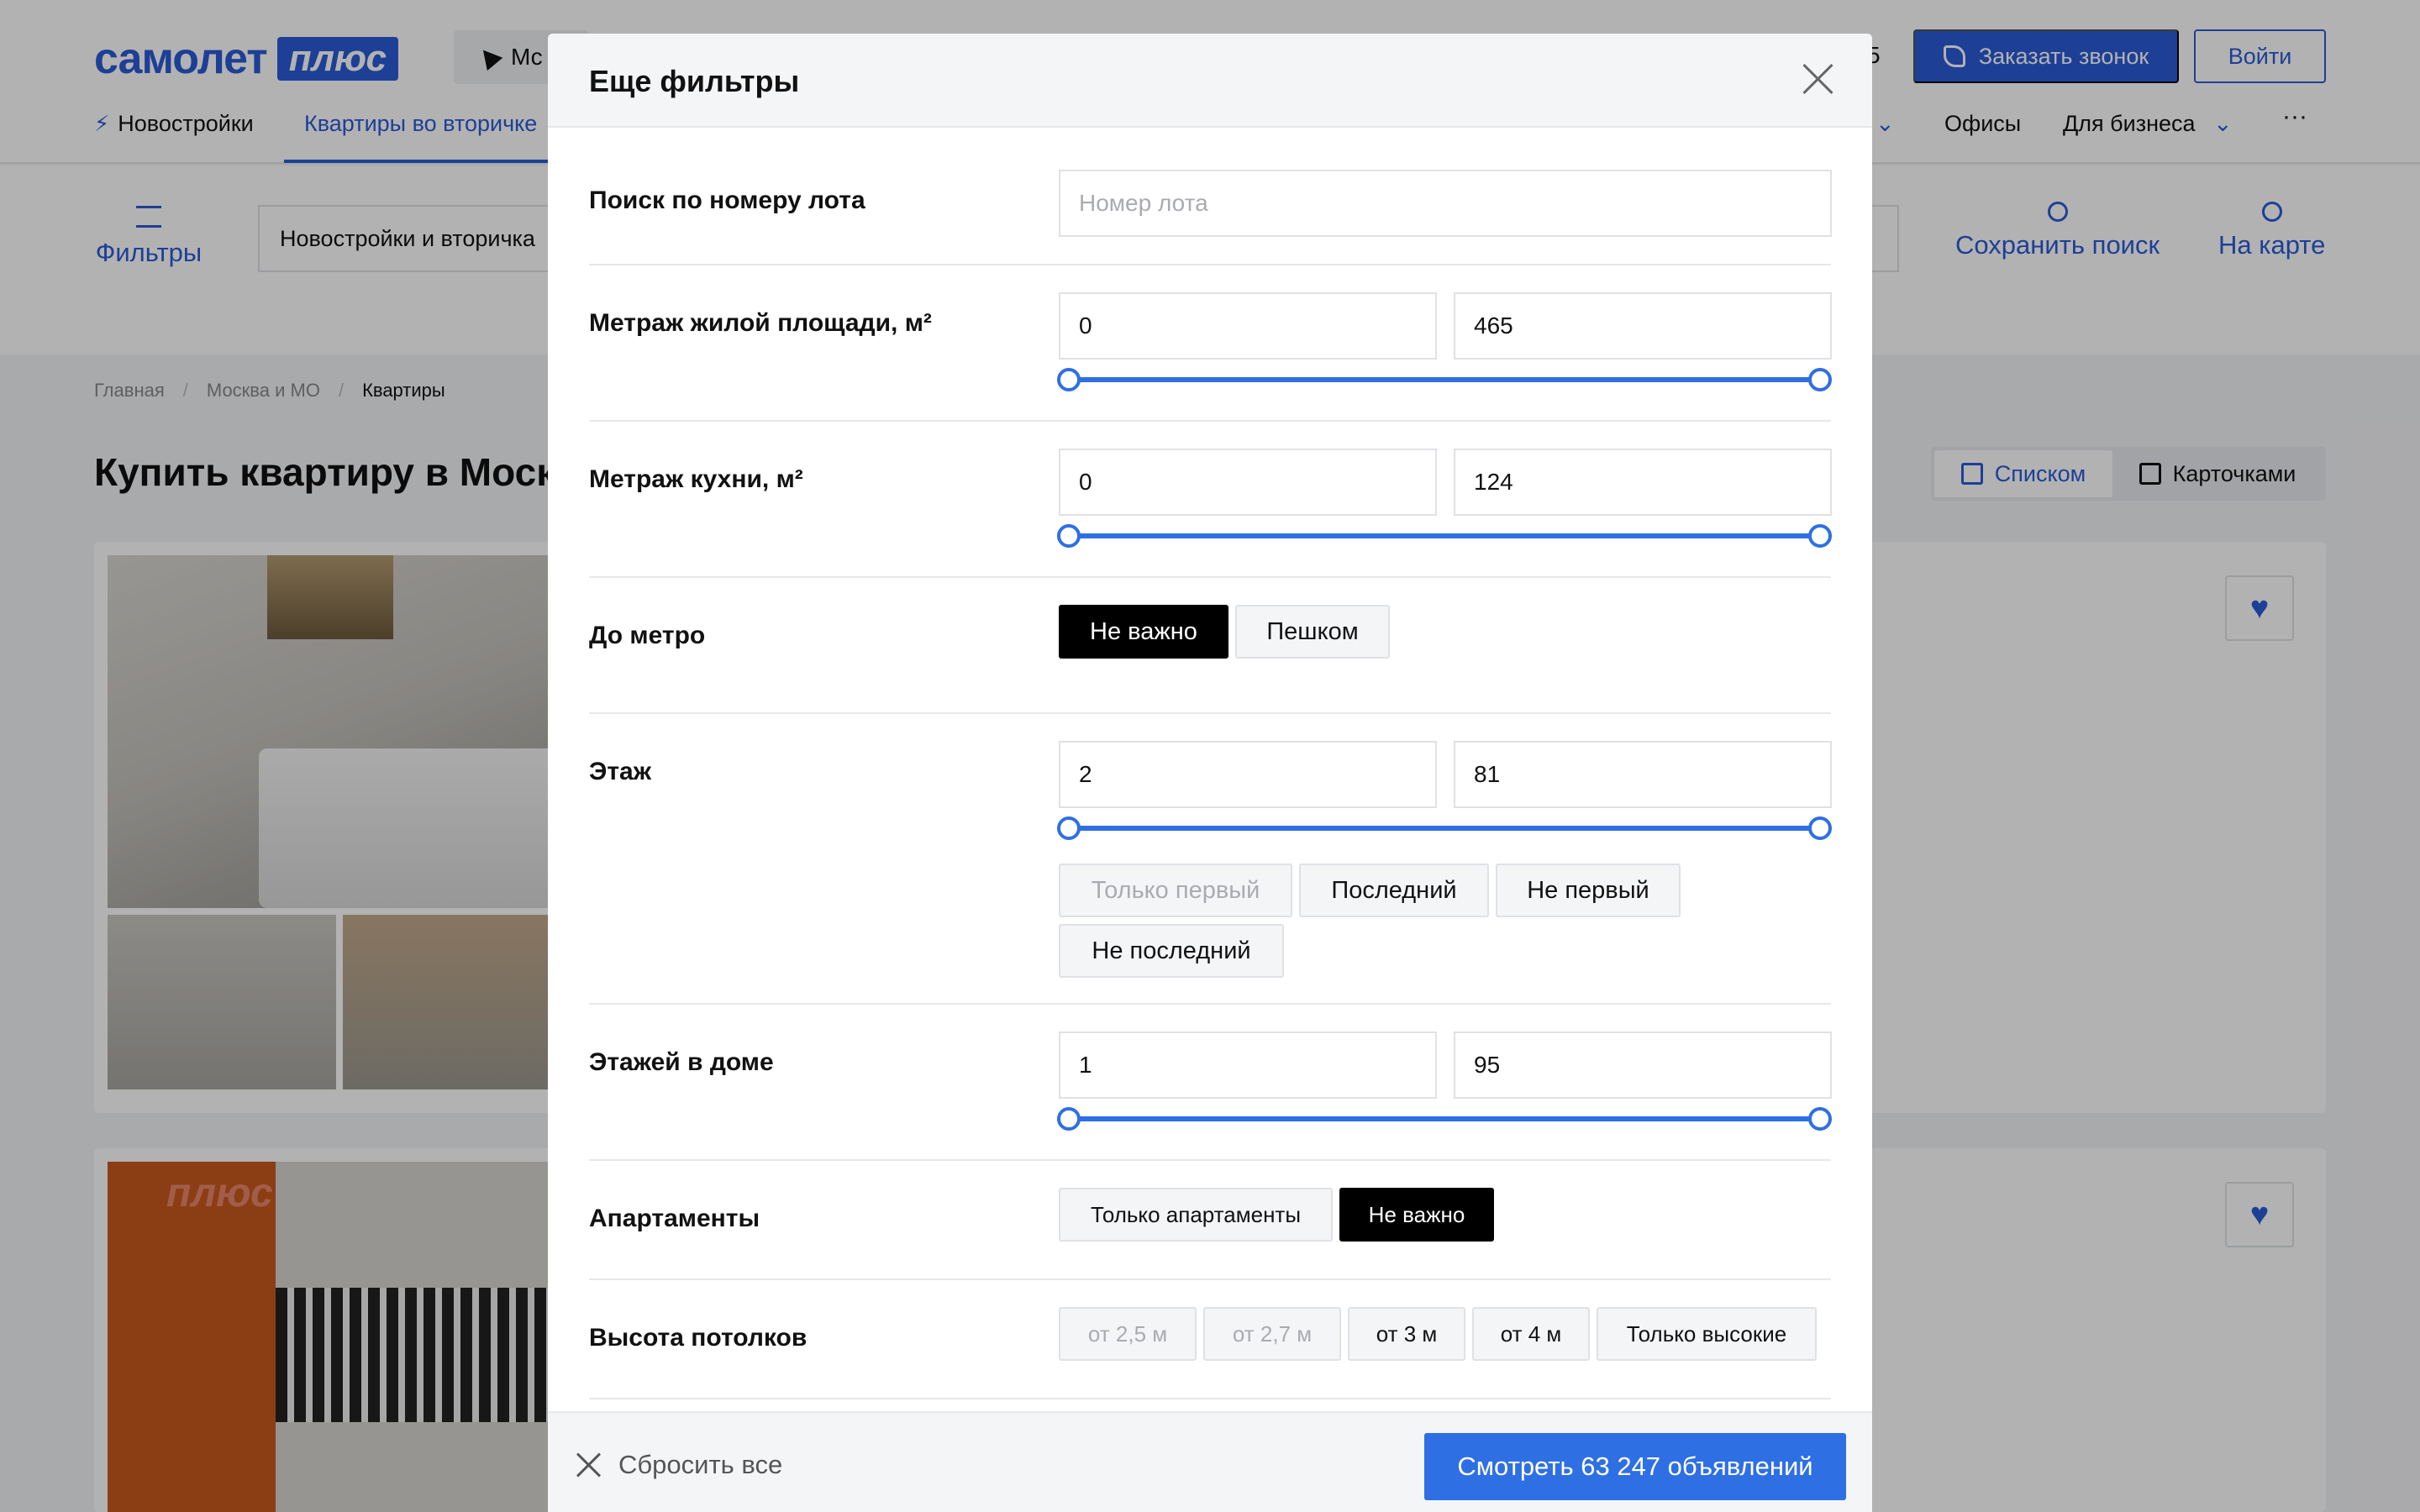 This screenshot has width=2420, height=1512. Describe the element at coordinates (727, 200) in the screenshot. I see `lot-search-label: Поиск по номеру лота` at that location.